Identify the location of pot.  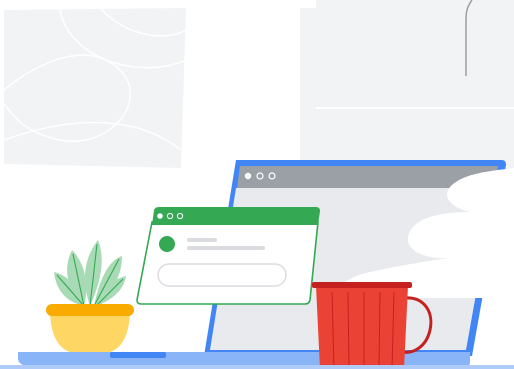
(90, 333).